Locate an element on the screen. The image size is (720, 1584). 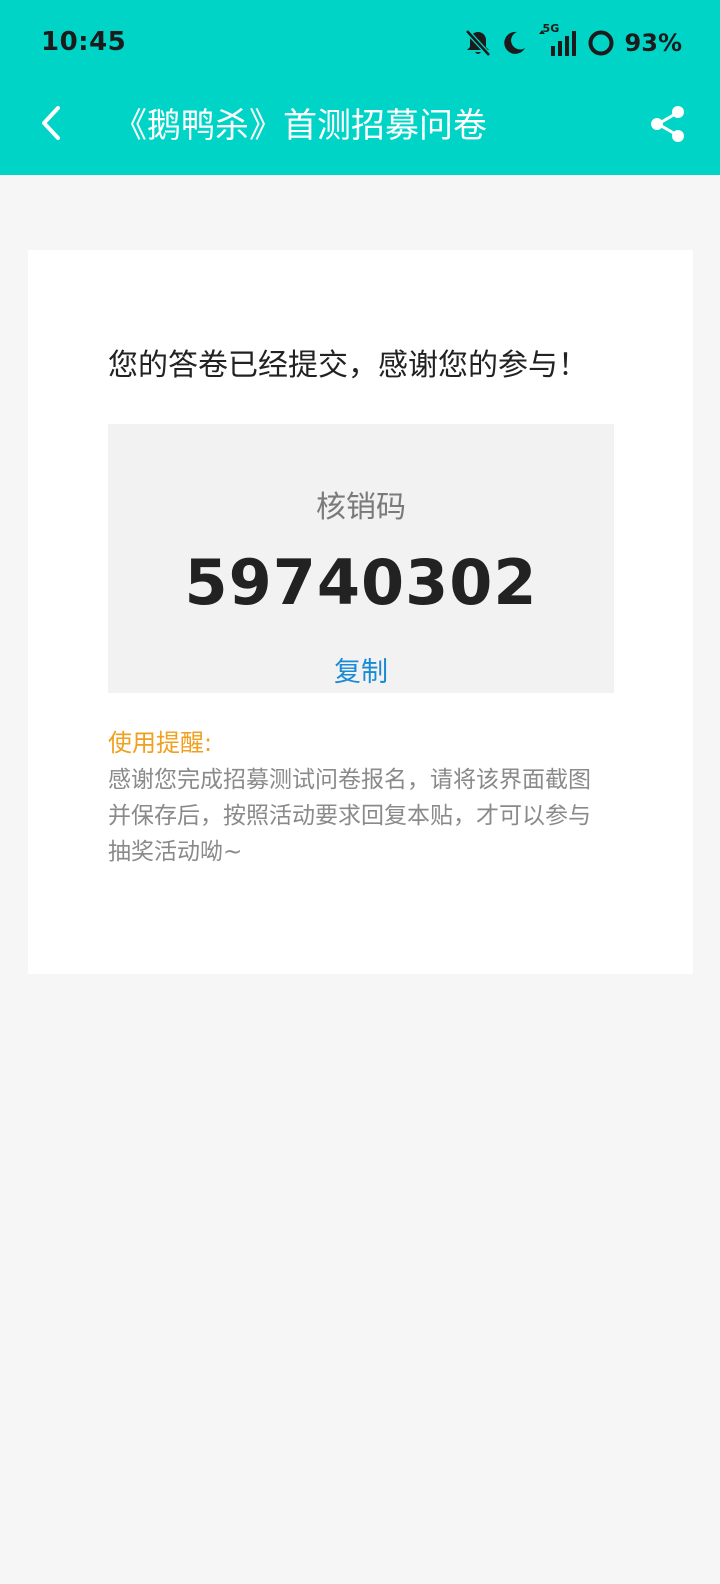
battery-percent: 93% is located at coordinates (653, 43).